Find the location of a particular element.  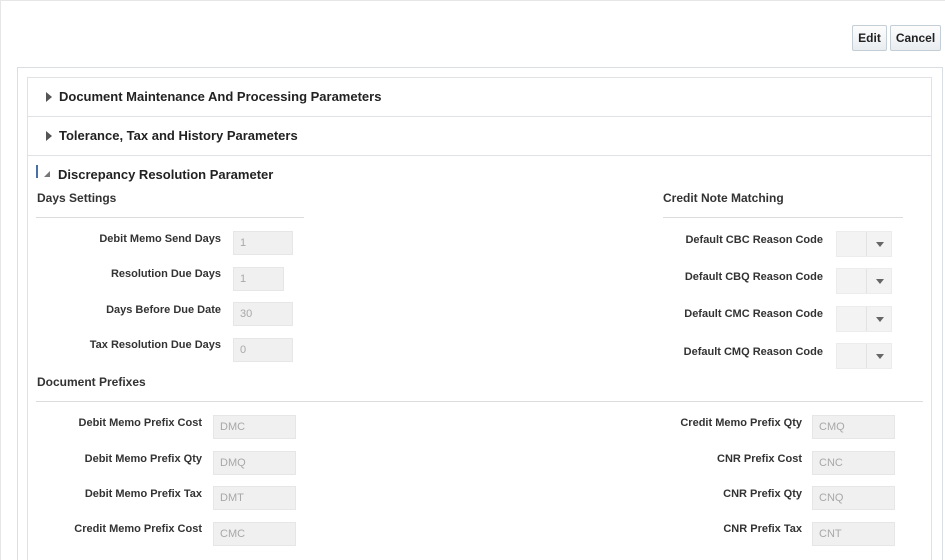

section-title: Discrepancy Resolution Parameter is located at coordinates (165, 174).